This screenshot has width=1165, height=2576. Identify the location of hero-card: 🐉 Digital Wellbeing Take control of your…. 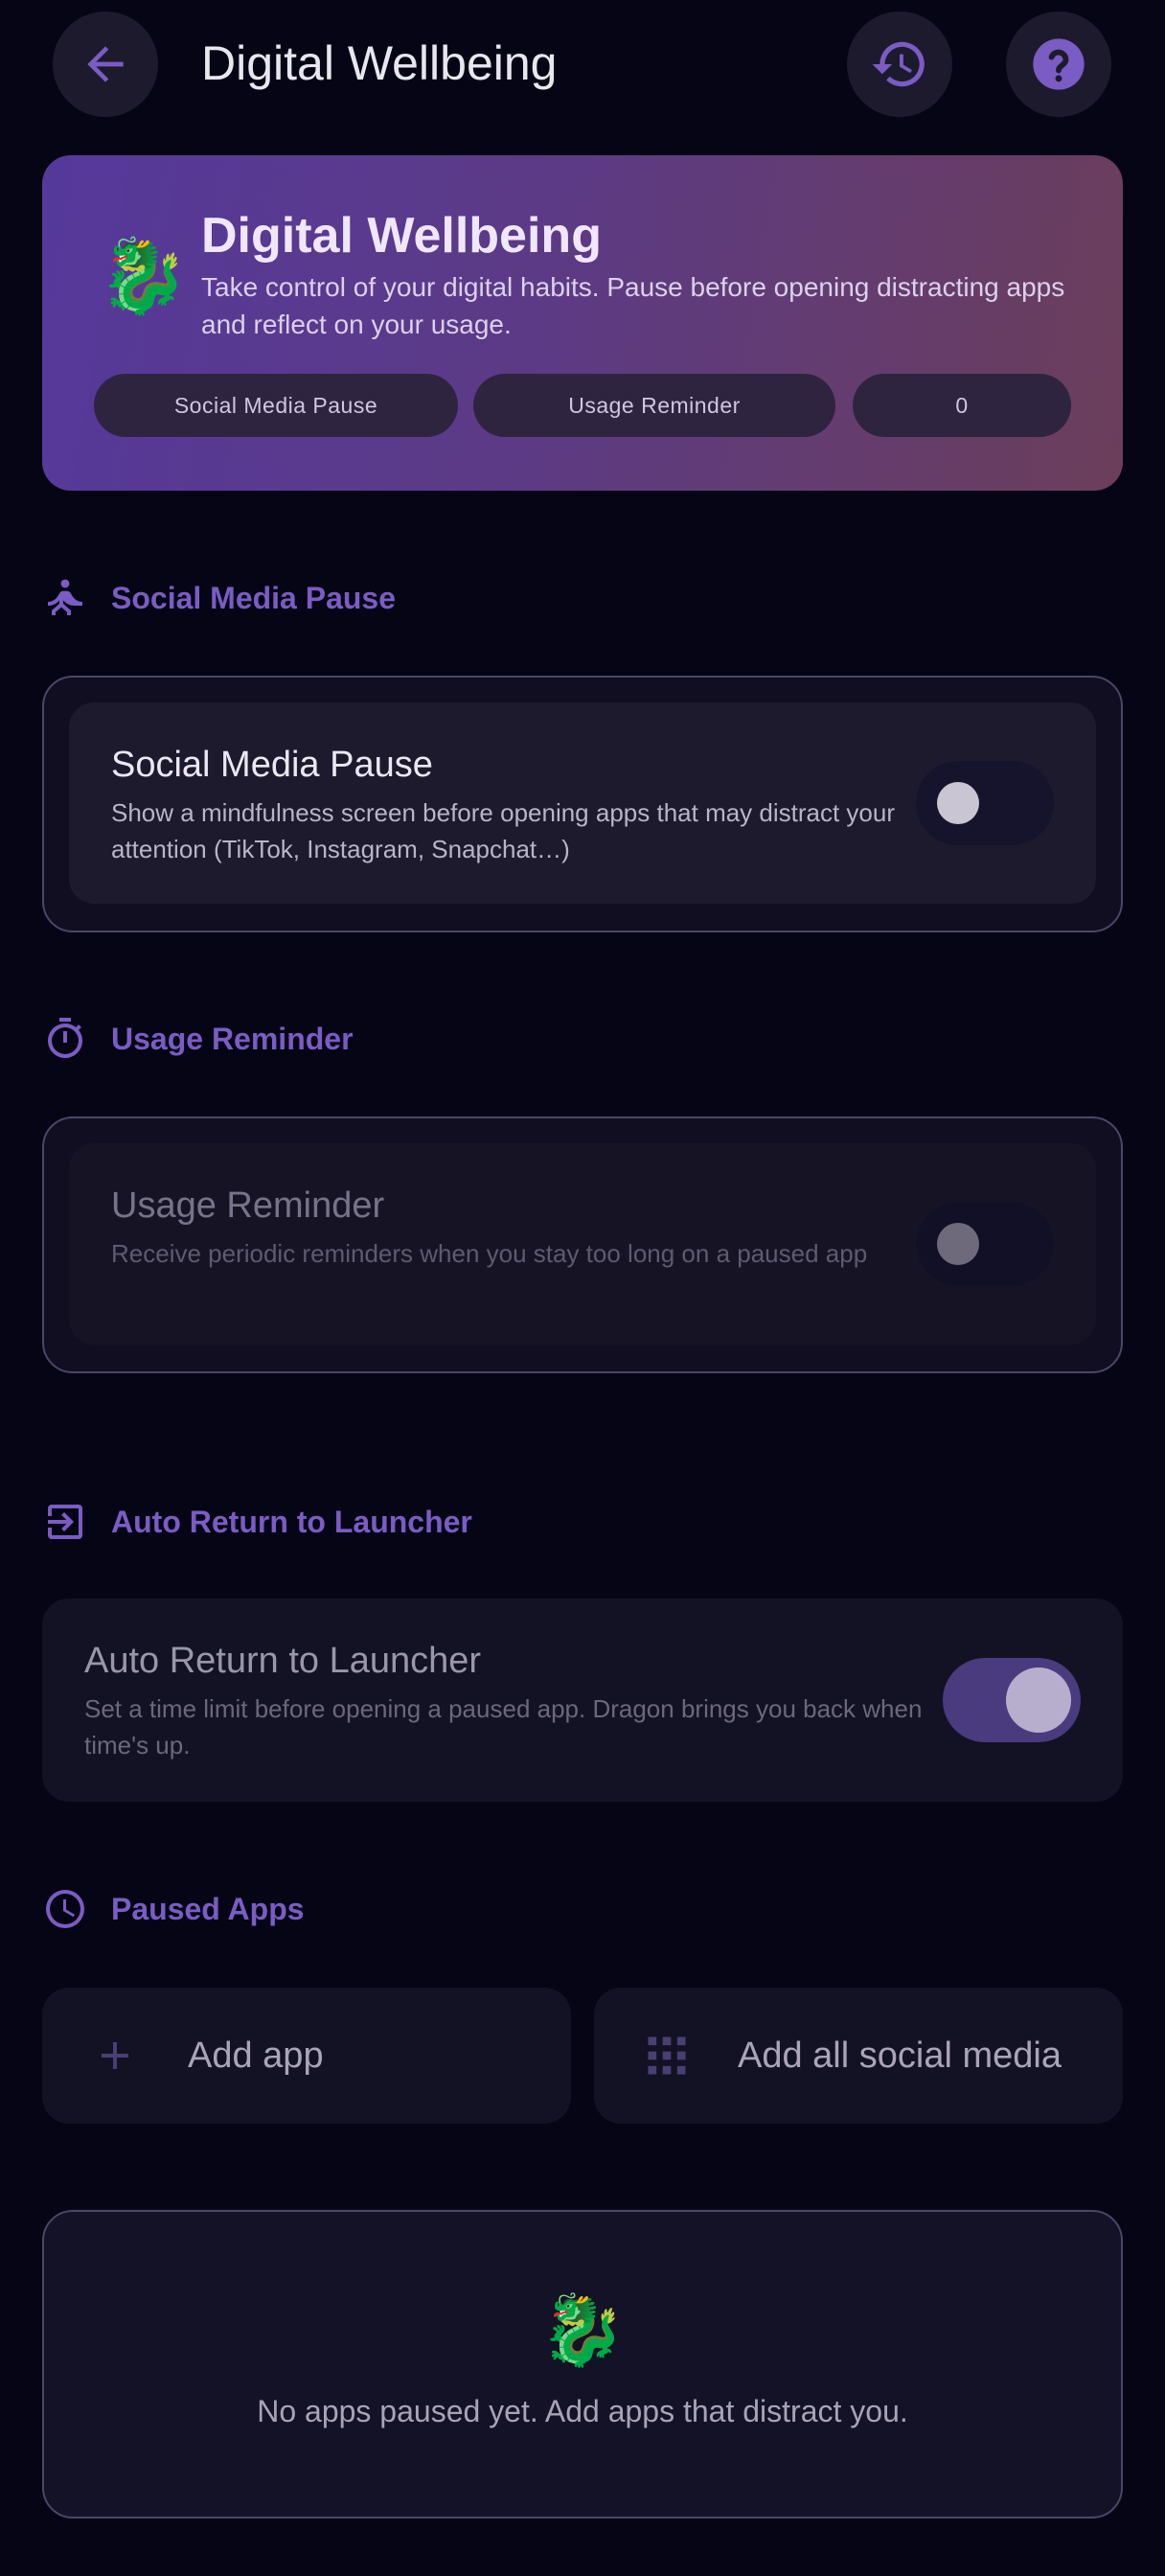
(582, 323).